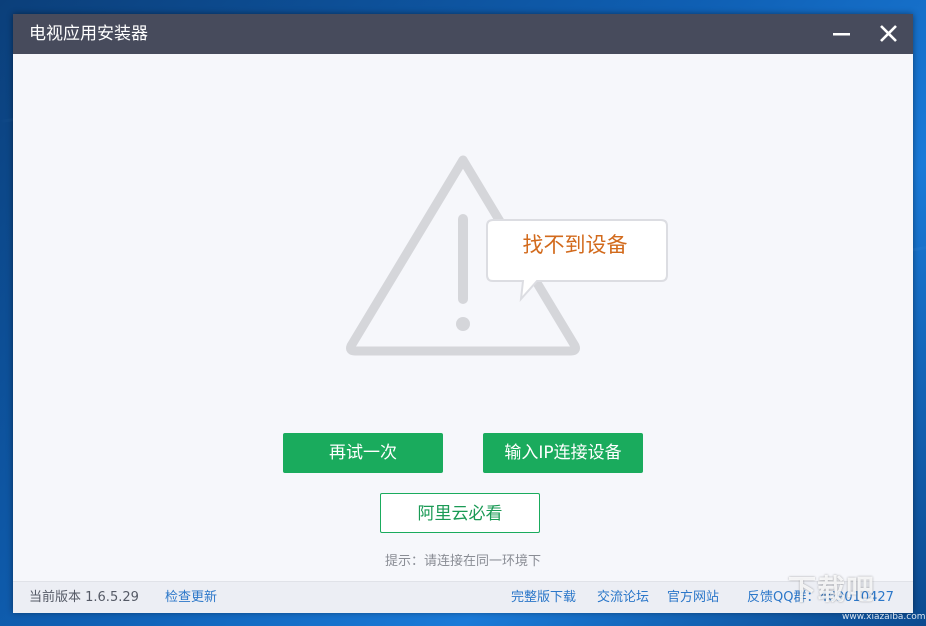  I want to click on close-button, so click(889, 34).